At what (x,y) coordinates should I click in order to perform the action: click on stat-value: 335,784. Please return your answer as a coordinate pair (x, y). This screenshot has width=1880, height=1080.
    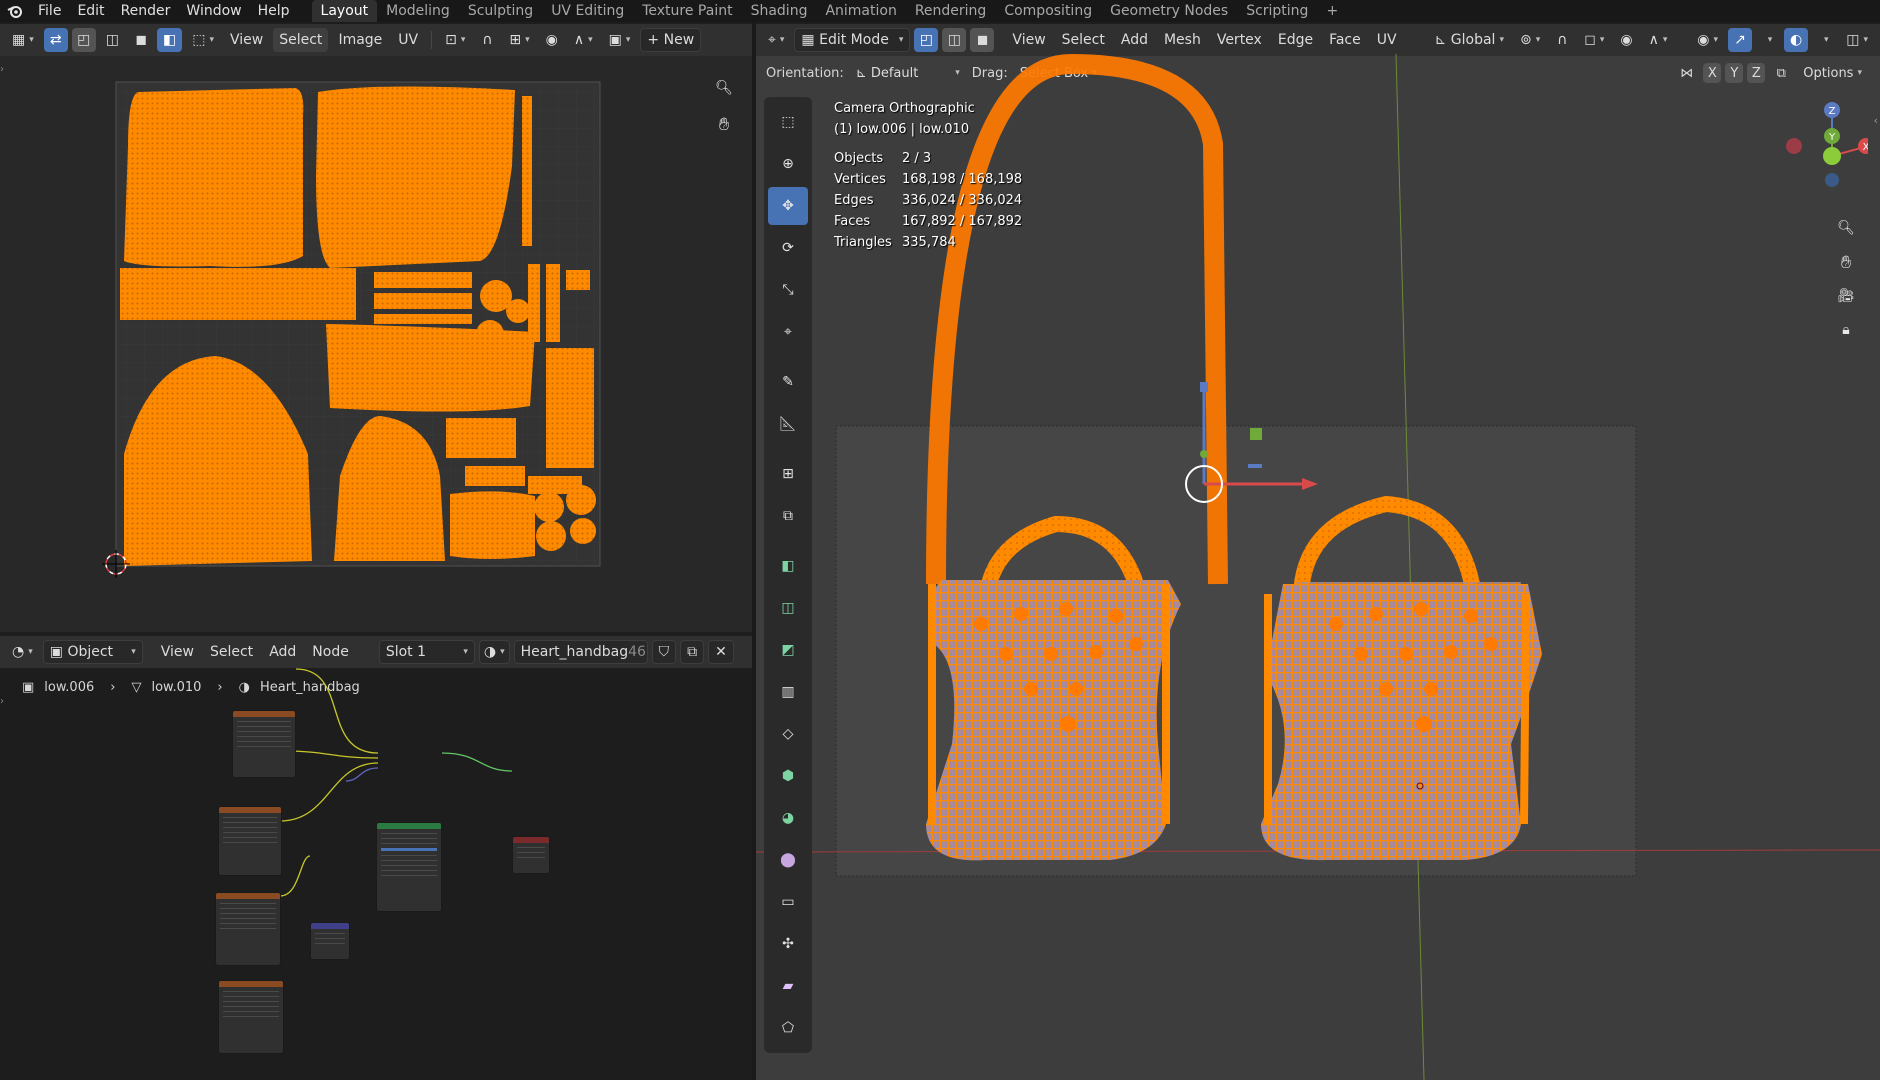
    Looking at the image, I should click on (929, 242).